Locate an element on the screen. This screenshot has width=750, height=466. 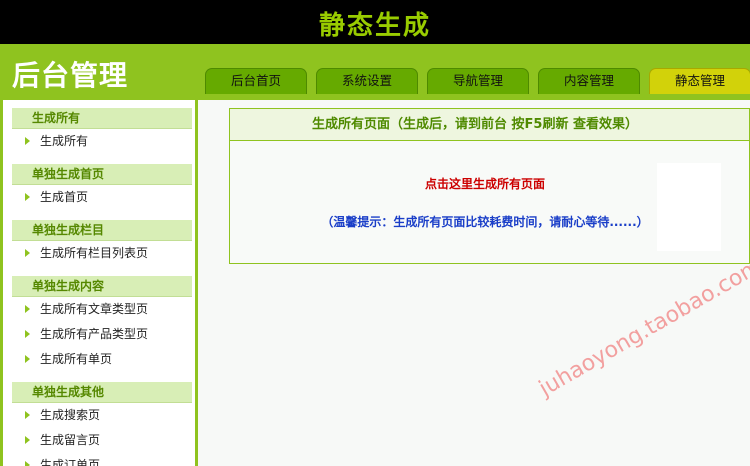
sidebar-item-label: 生成所有产品类型页 is located at coordinates (94, 334).